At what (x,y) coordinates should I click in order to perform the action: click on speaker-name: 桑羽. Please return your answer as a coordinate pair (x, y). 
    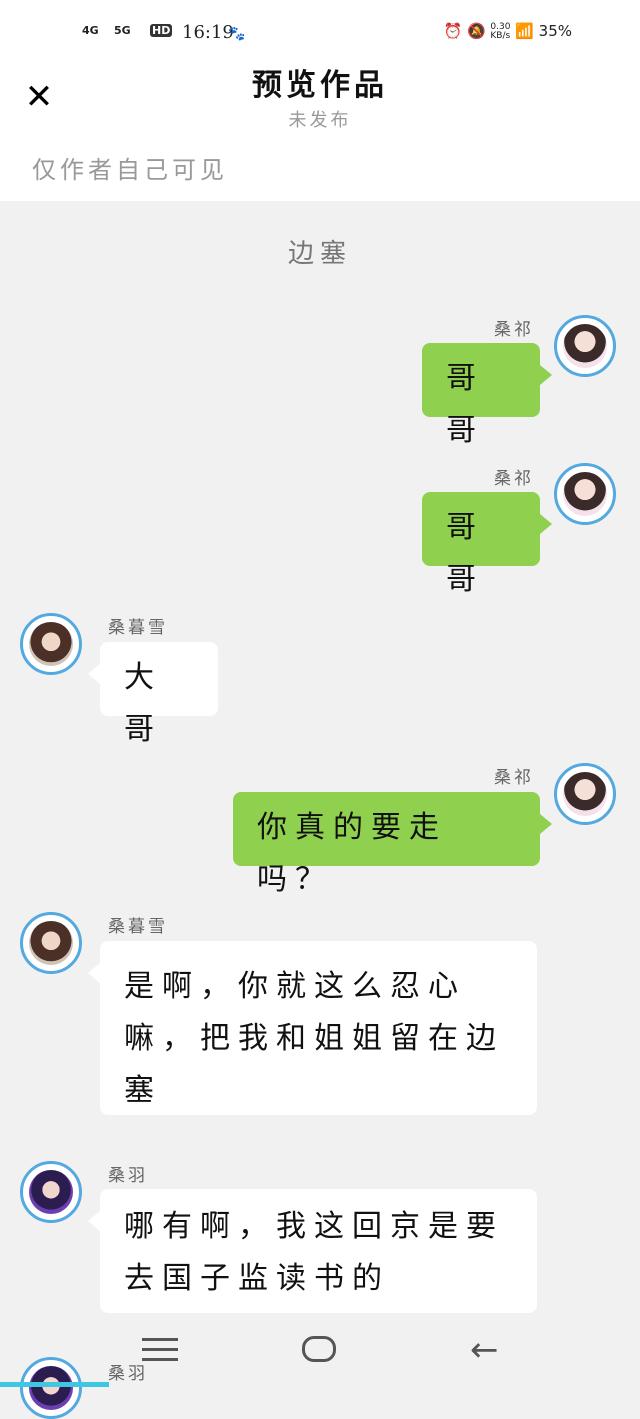
    Looking at the image, I should click on (128, 1176).